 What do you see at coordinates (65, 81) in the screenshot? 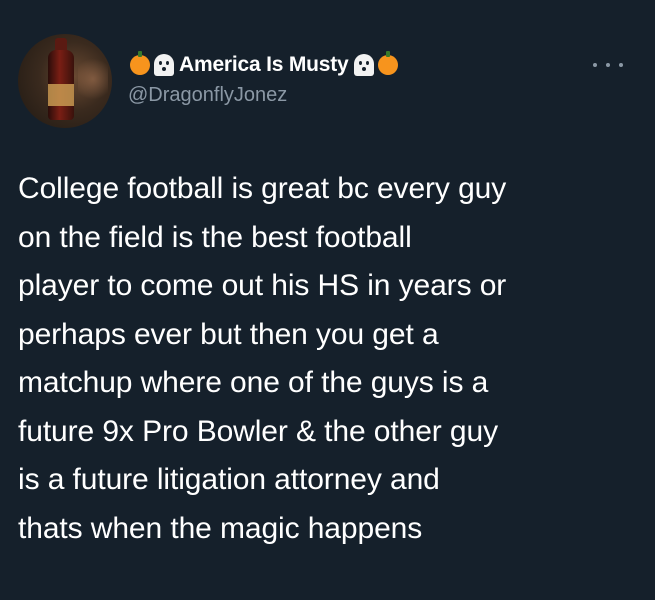
I see `avatar` at bounding box center [65, 81].